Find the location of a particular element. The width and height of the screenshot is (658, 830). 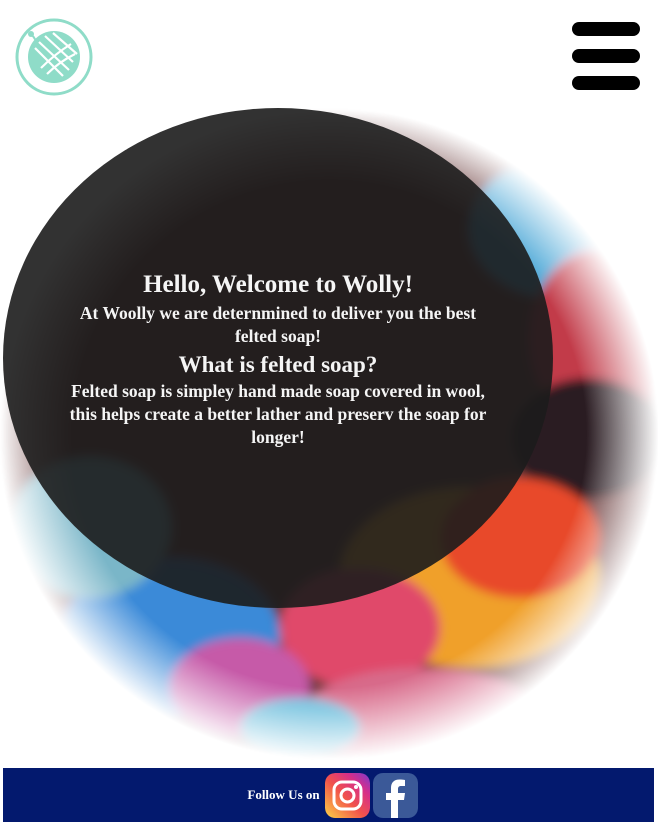

brand-logo is located at coordinates (54, 57).